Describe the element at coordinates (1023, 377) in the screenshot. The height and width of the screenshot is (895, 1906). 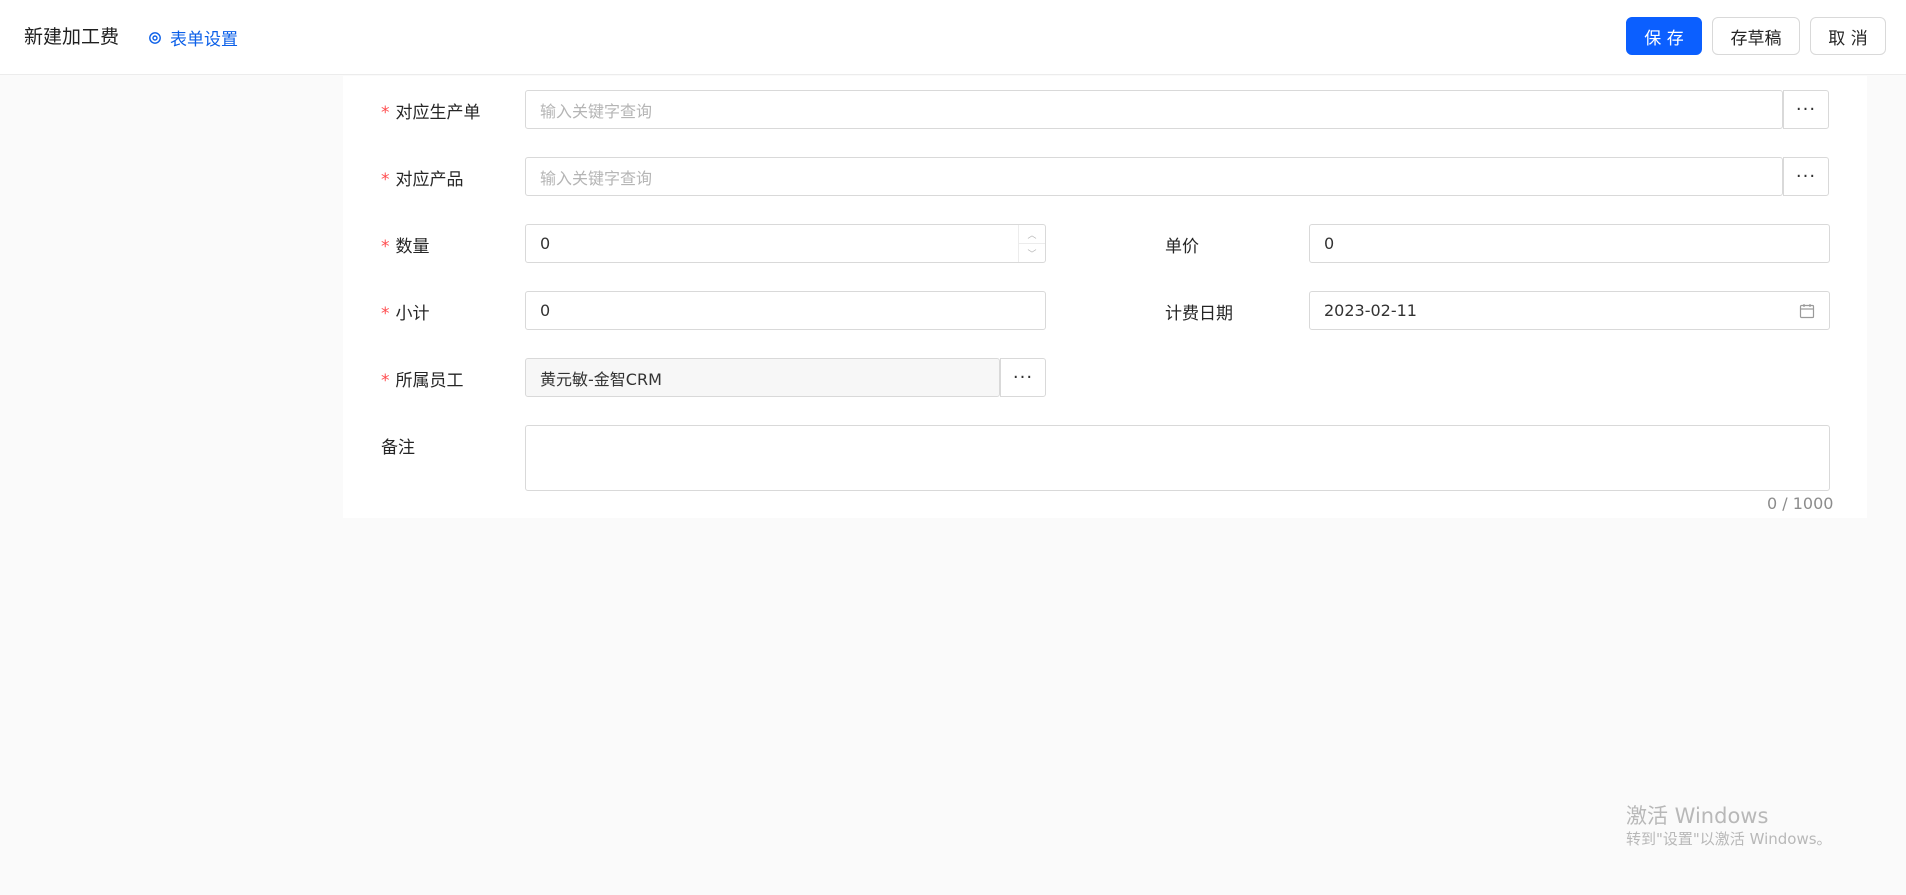
I see `employee-more-button: ···` at that location.